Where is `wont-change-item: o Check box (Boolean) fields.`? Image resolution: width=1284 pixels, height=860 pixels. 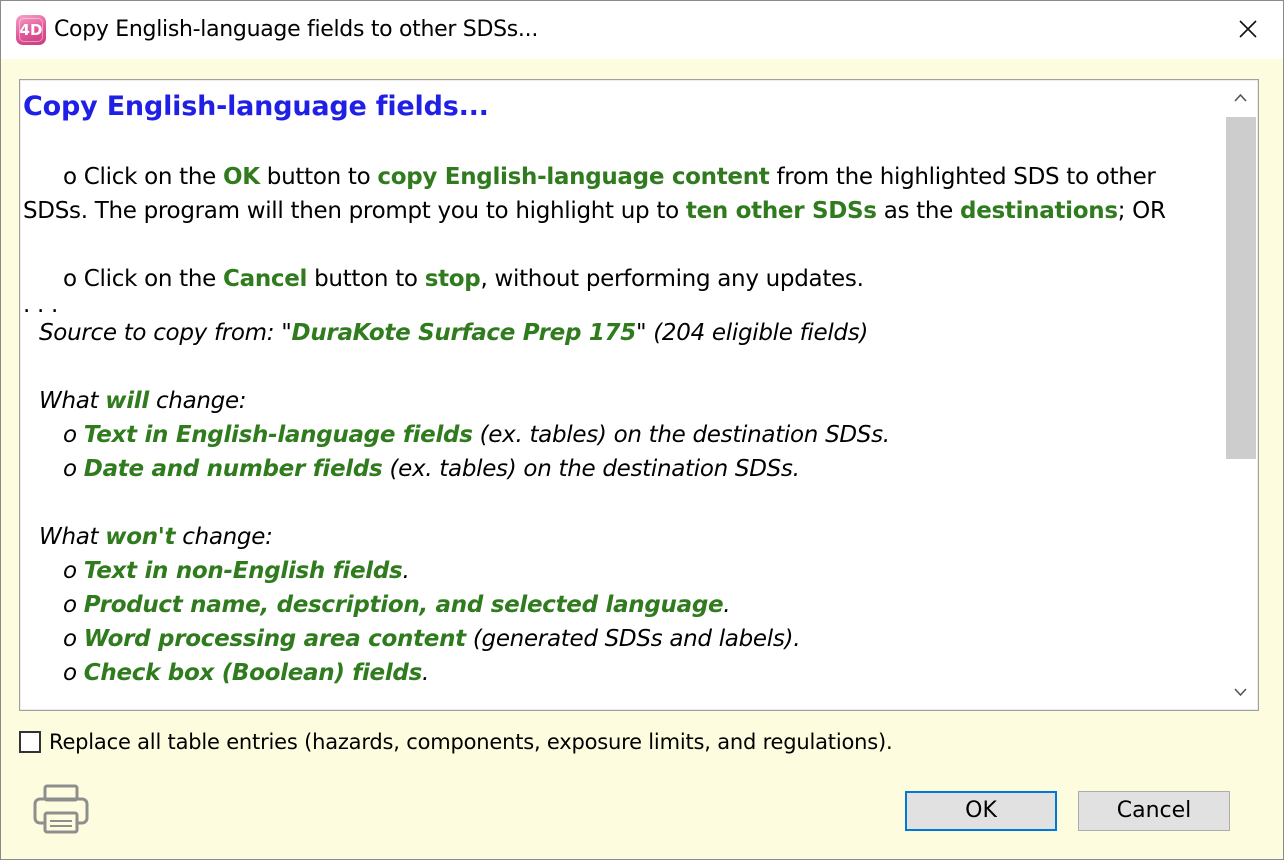
wont-change-item: o Check box (Boolean) fields. is located at coordinates (246, 673).